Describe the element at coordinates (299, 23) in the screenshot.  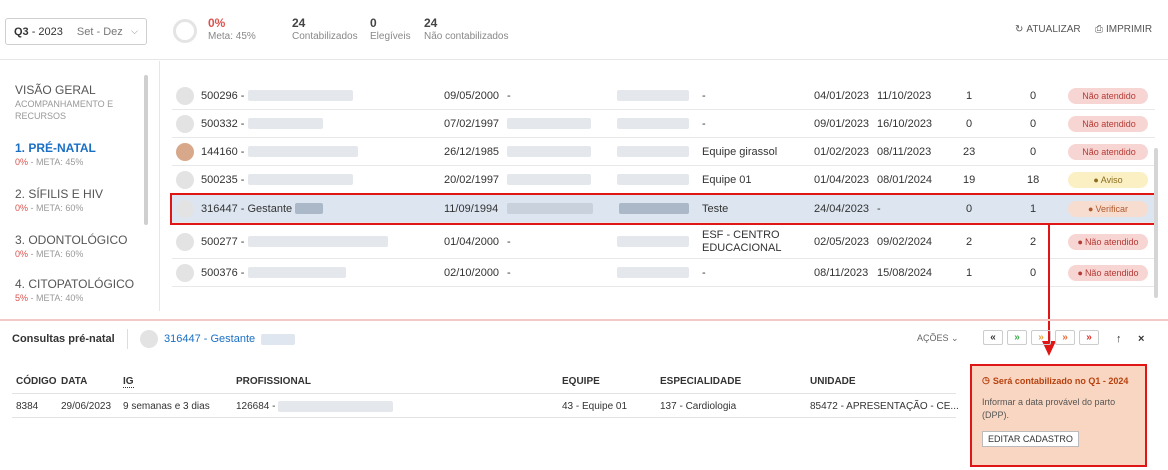
I see `stat-value: 24` at that location.